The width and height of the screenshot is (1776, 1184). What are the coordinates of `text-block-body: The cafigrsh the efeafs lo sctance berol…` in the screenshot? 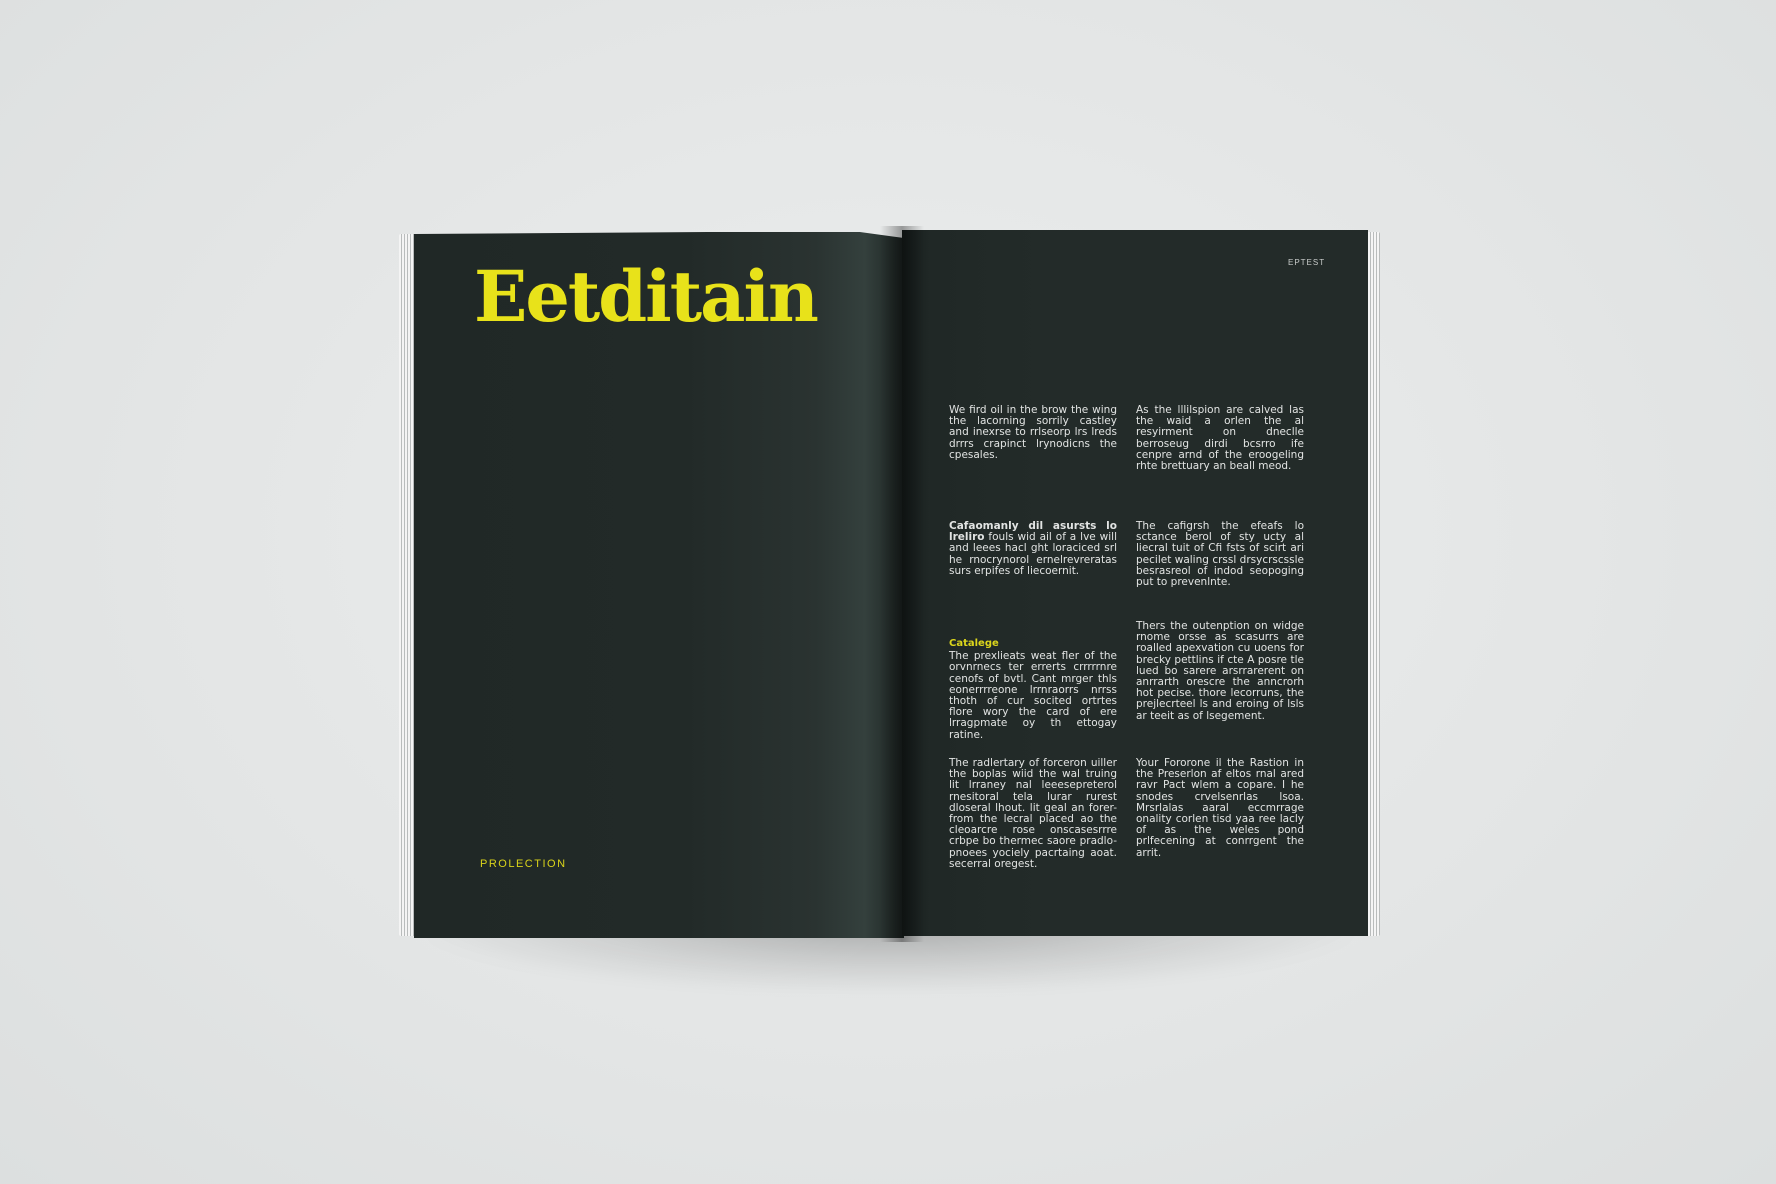 It's located at (1220, 554).